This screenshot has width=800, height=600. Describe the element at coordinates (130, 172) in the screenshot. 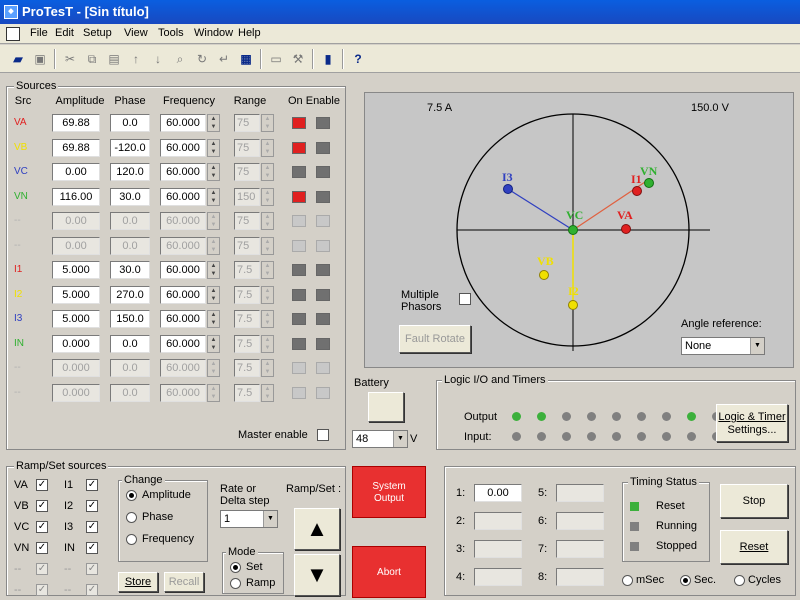

I see `phase-input: 120.0` at that location.